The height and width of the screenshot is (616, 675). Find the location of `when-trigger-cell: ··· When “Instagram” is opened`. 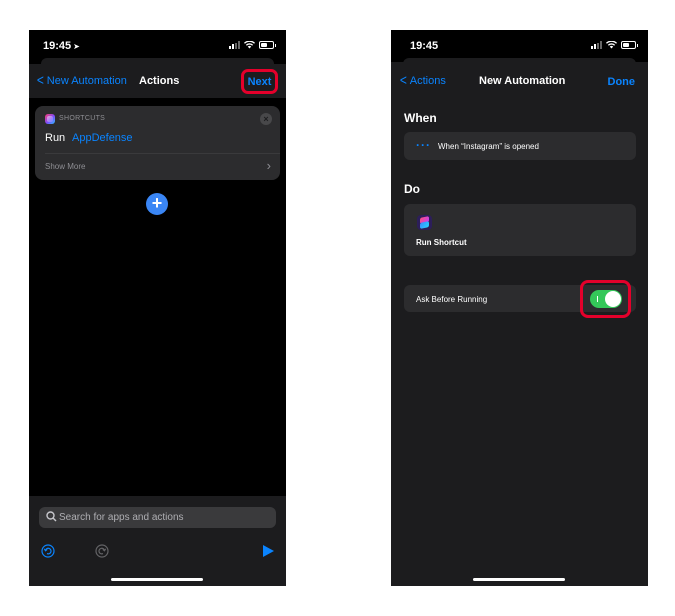

when-trigger-cell: ··· When “Instagram” is opened is located at coordinates (520, 146).